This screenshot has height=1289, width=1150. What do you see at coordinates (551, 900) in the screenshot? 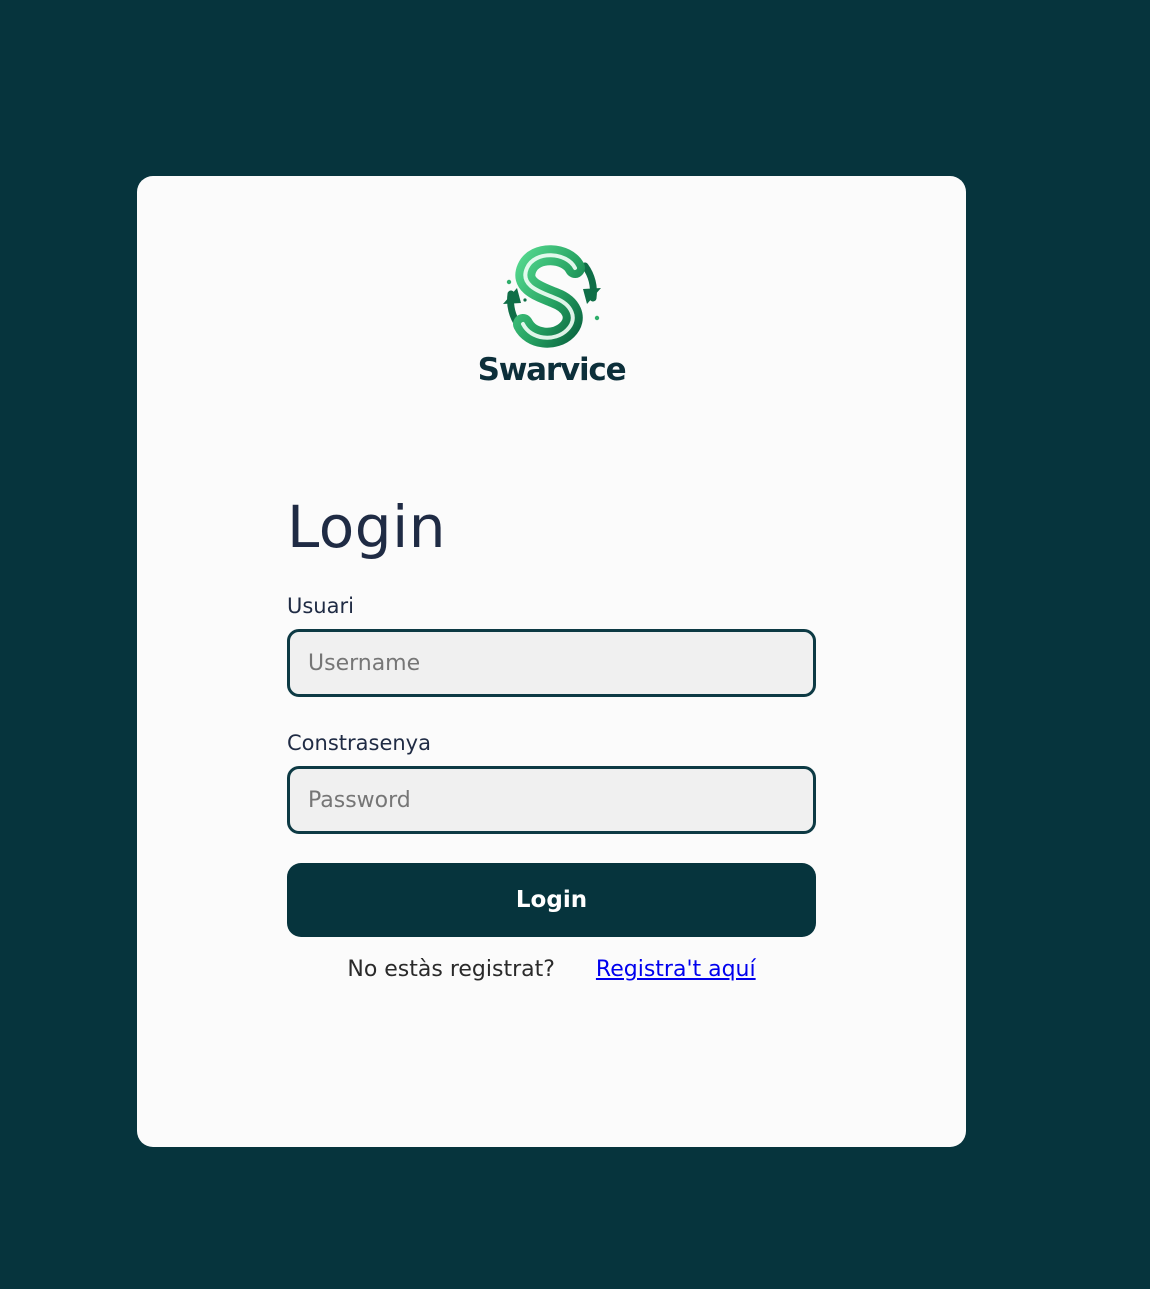
I see `login-button: Login` at bounding box center [551, 900].